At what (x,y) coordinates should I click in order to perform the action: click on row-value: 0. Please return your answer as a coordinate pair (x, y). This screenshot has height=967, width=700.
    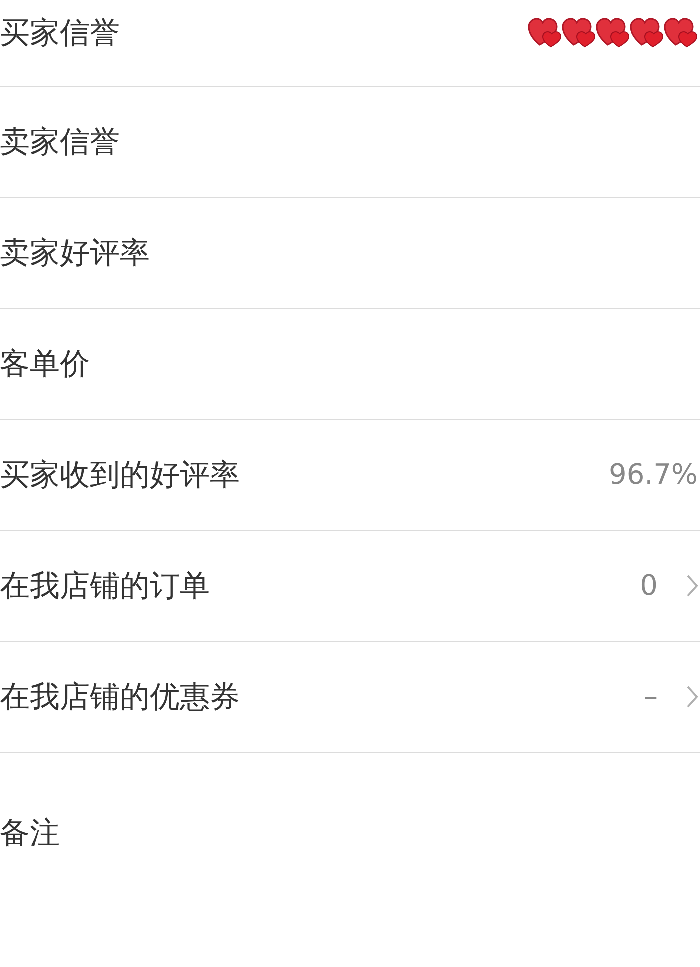
    Looking at the image, I should click on (649, 586).